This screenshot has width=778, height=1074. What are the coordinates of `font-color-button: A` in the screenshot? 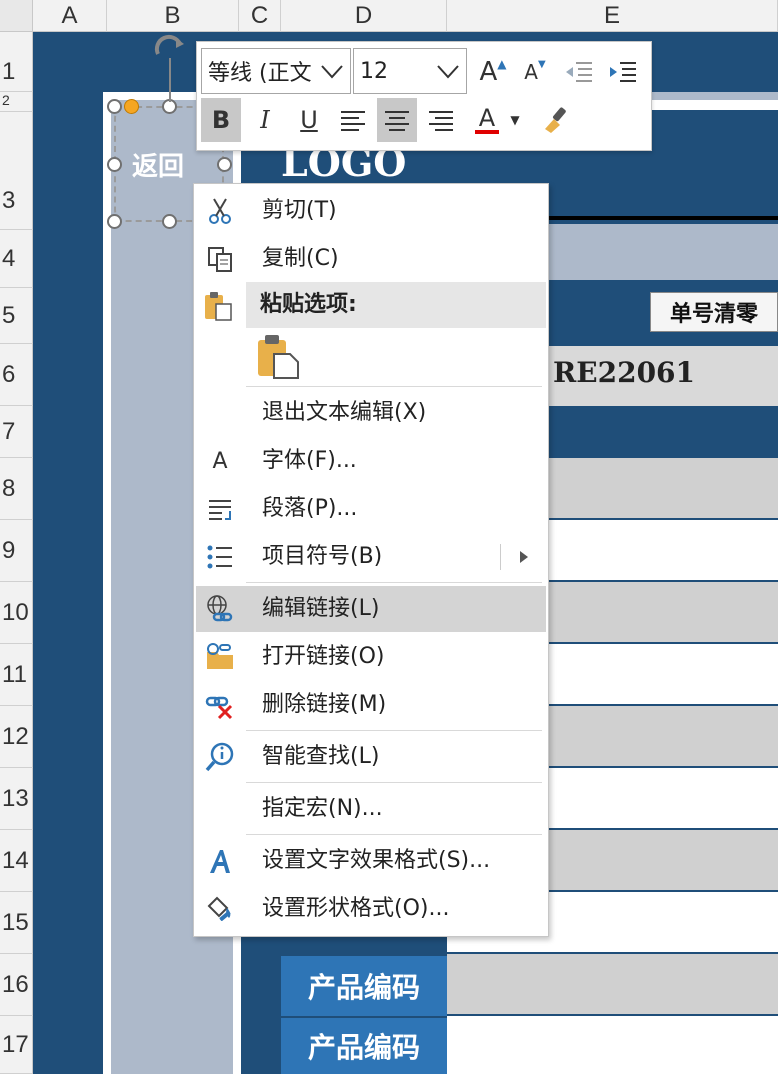 It's located at (487, 120).